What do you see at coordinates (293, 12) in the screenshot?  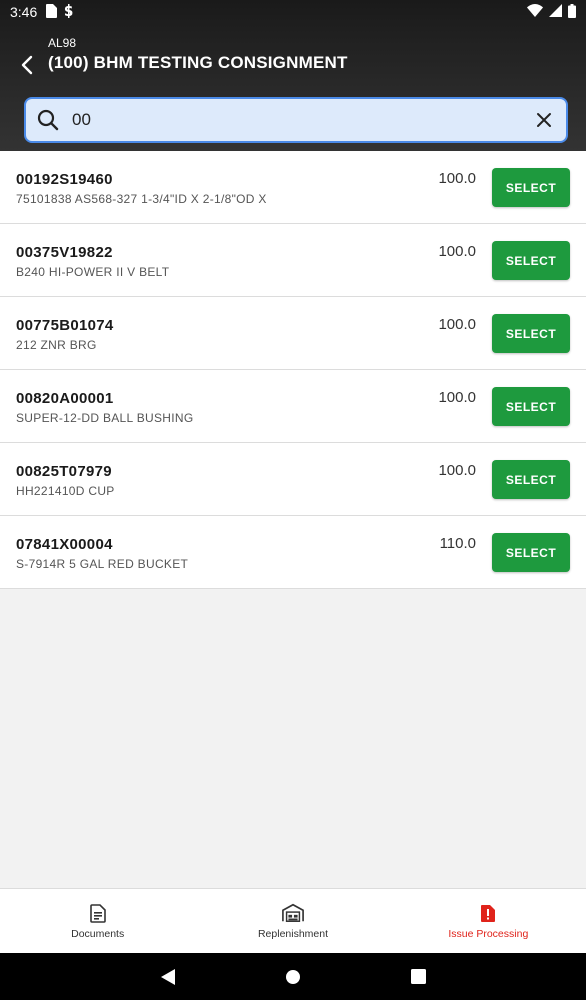 I see `status-bar: 3:46 S` at bounding box center [293, 12].